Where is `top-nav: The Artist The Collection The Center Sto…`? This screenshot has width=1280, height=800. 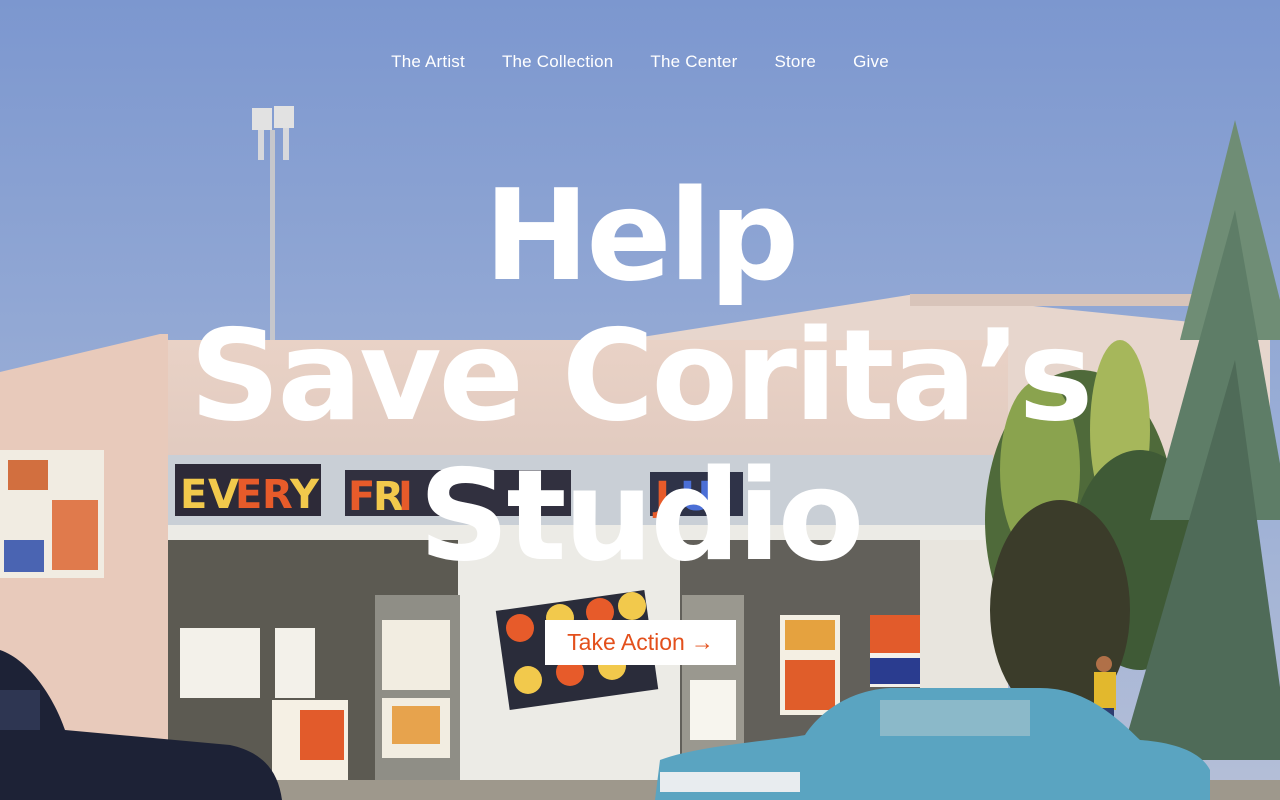 top-nav: The Artist The Collection The Center Sto… is located at coordinates (640, 62).